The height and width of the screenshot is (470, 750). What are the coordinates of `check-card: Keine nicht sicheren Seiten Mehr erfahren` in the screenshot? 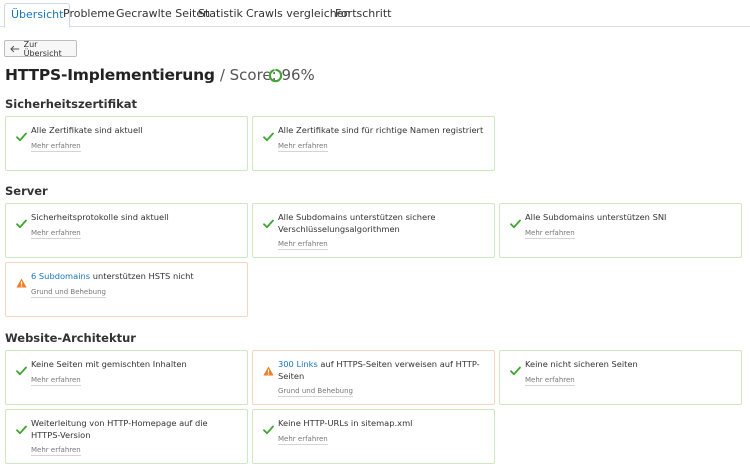 It's located at (620, 377).